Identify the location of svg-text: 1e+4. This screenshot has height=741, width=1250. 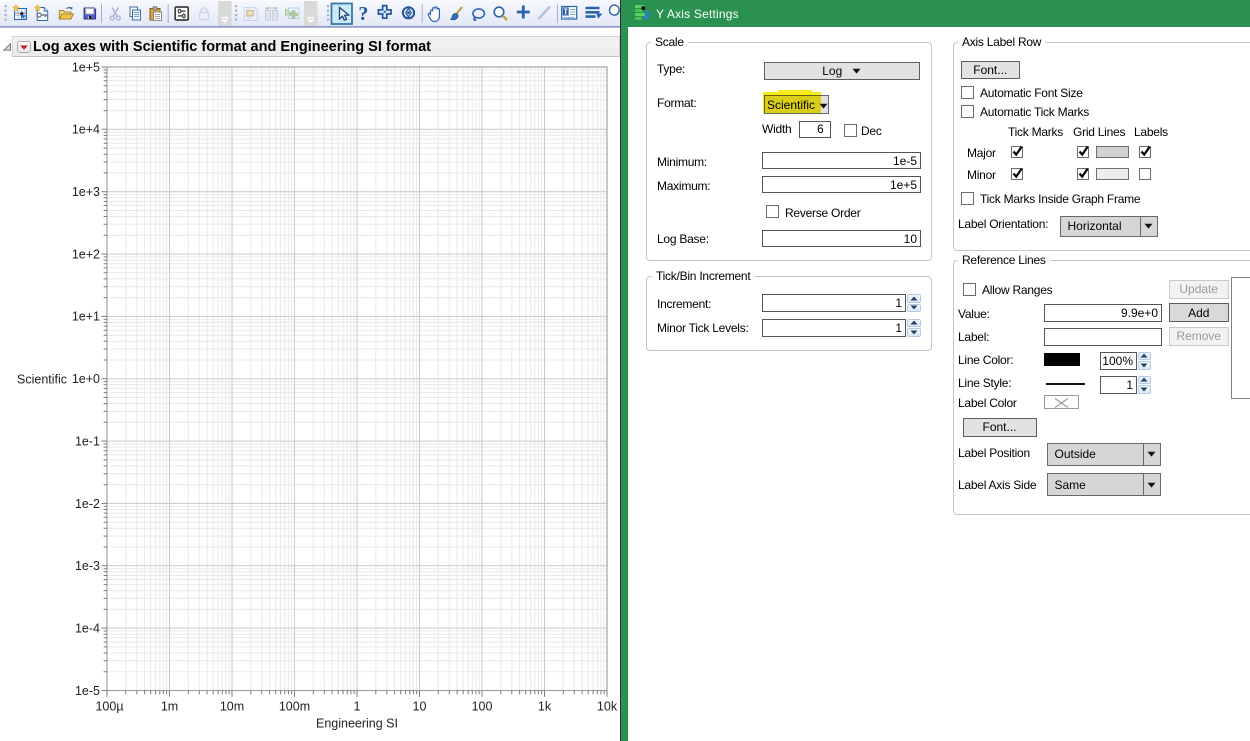
(86, 130).